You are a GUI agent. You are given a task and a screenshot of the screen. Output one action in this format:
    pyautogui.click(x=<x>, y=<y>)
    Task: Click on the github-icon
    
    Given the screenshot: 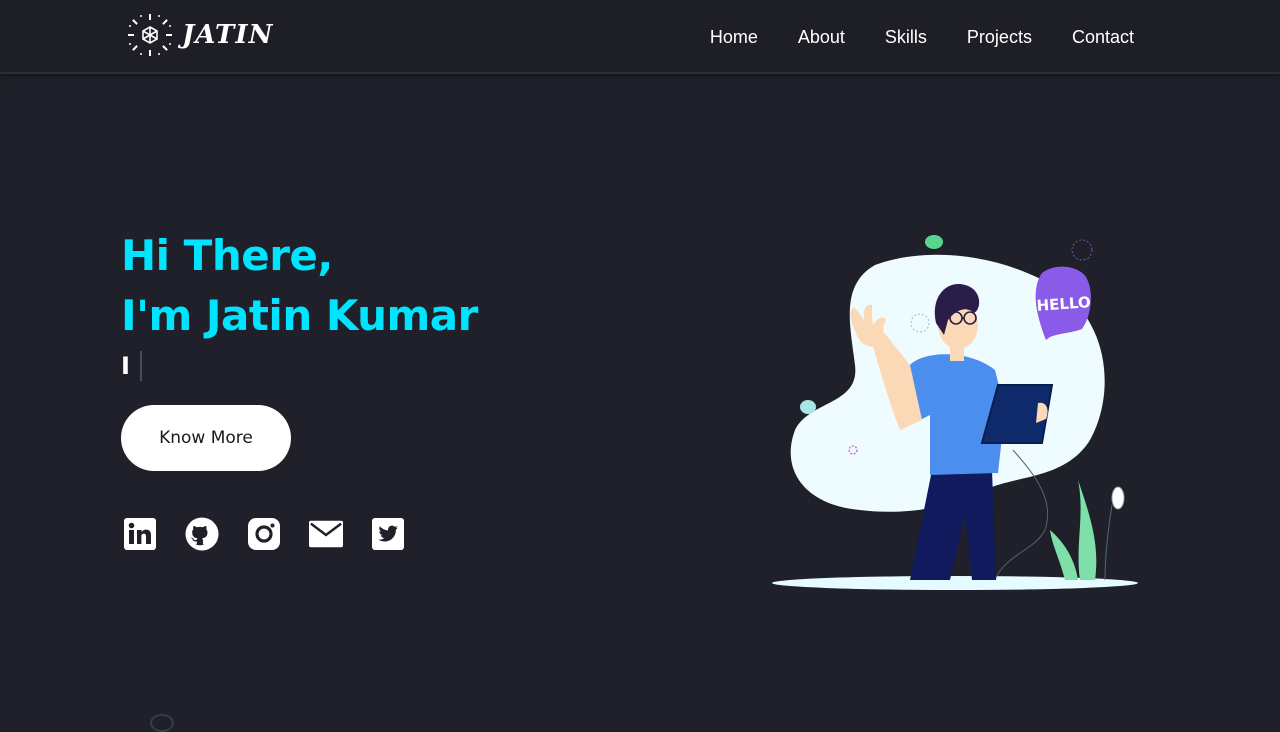 What is the action you would take?
    pyautogui.click(x=202, y=534)
    